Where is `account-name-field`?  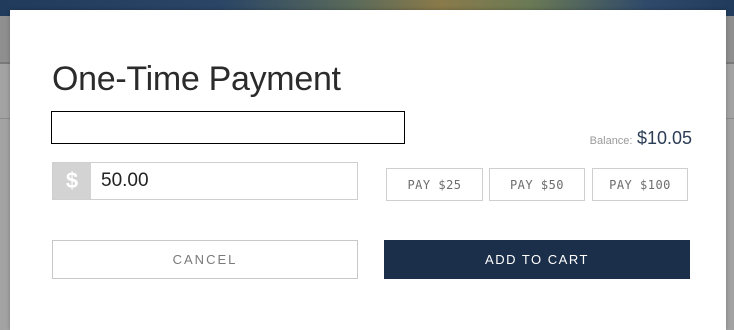 account-name-field is located at coordinates (228, 127).